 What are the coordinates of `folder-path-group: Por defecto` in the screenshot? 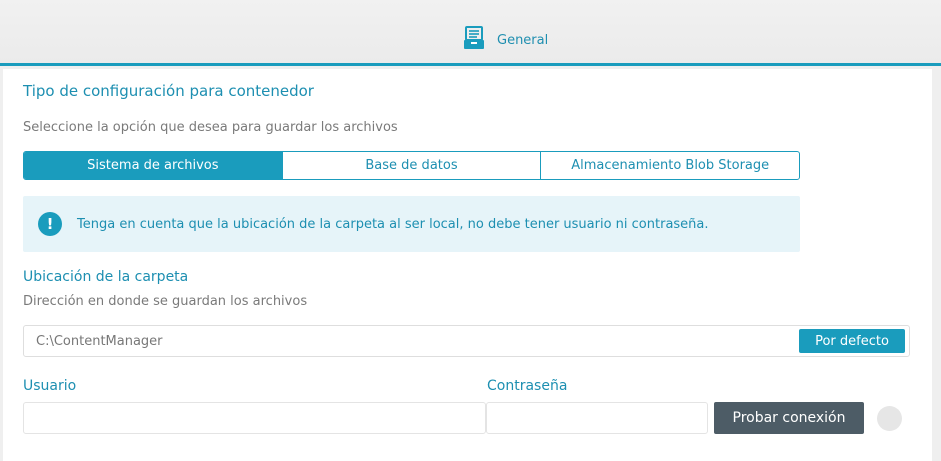 It's located at (466, 341).